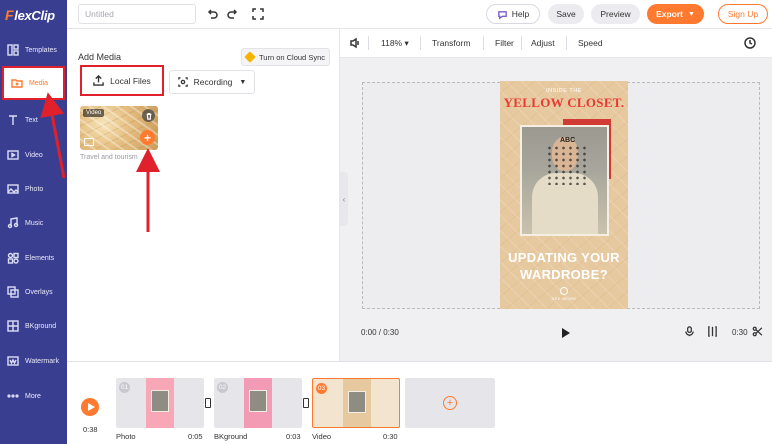  I want to click on delete-icon, so click(148, 115).